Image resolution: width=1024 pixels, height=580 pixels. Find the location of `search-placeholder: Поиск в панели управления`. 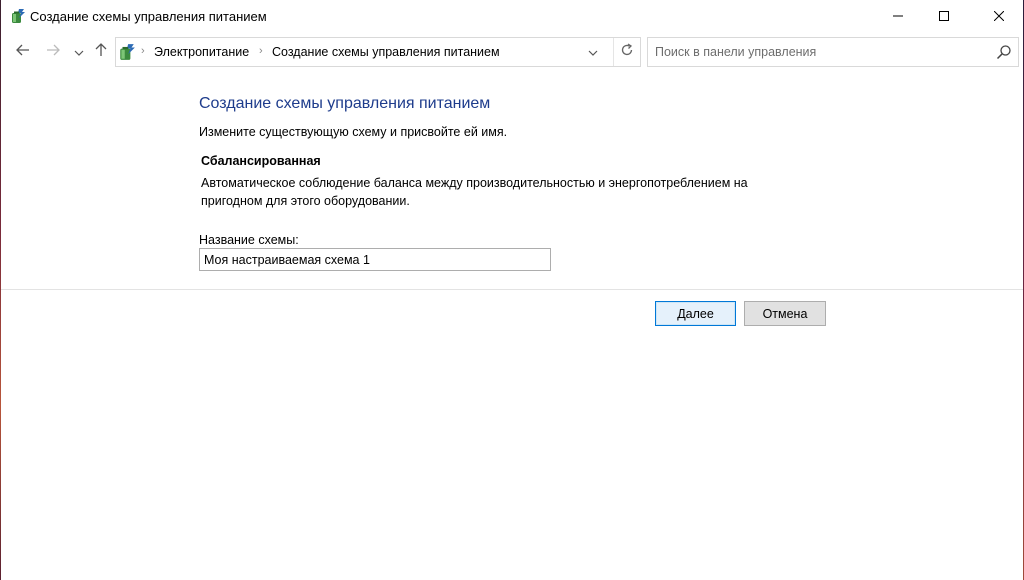

search-placeholder: Поиск в панели управления is located at coordinates (736, 52).